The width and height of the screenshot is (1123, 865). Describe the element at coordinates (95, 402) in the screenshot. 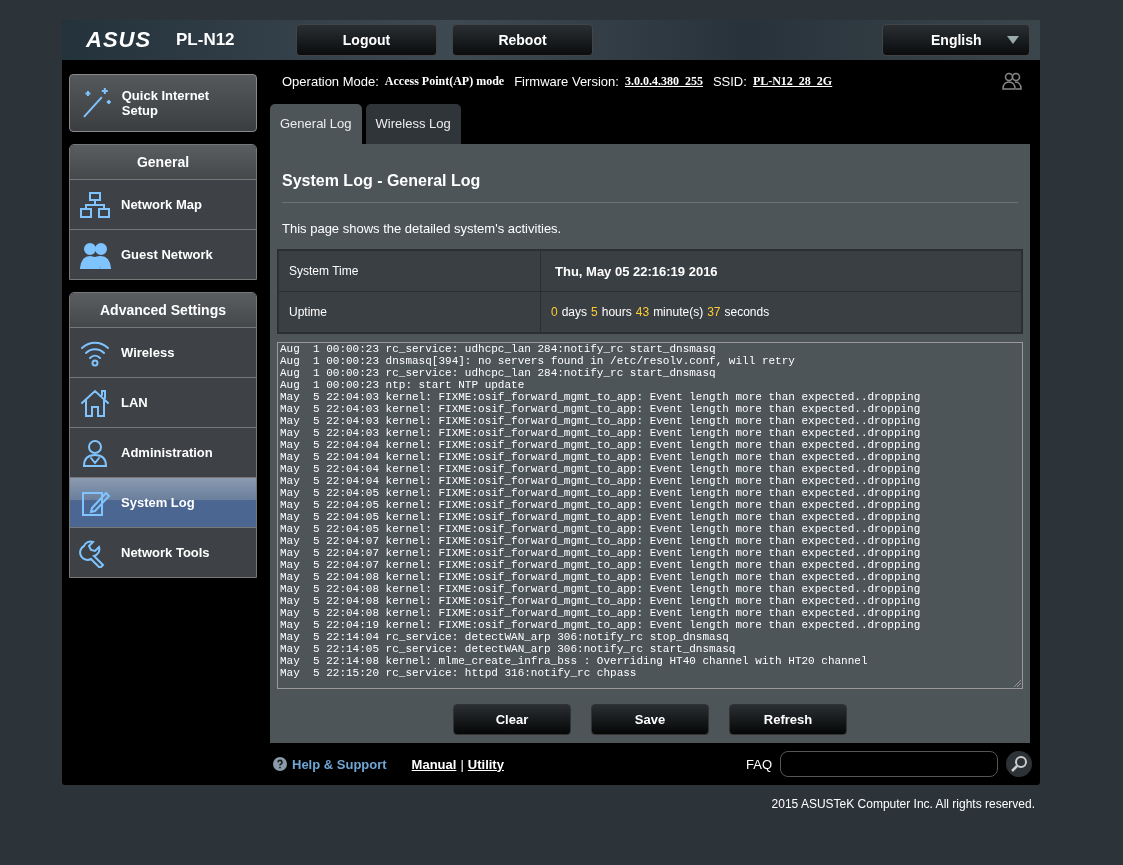

I see `house-icon` at that location.